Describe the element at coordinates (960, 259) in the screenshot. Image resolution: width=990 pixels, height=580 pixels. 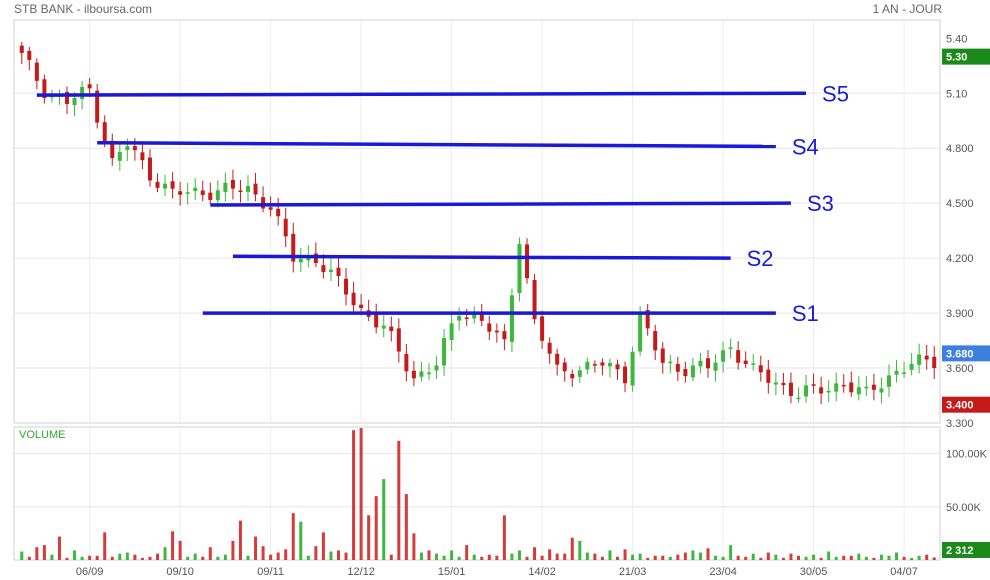
I see `price-tick-label: 4.200` at that location.